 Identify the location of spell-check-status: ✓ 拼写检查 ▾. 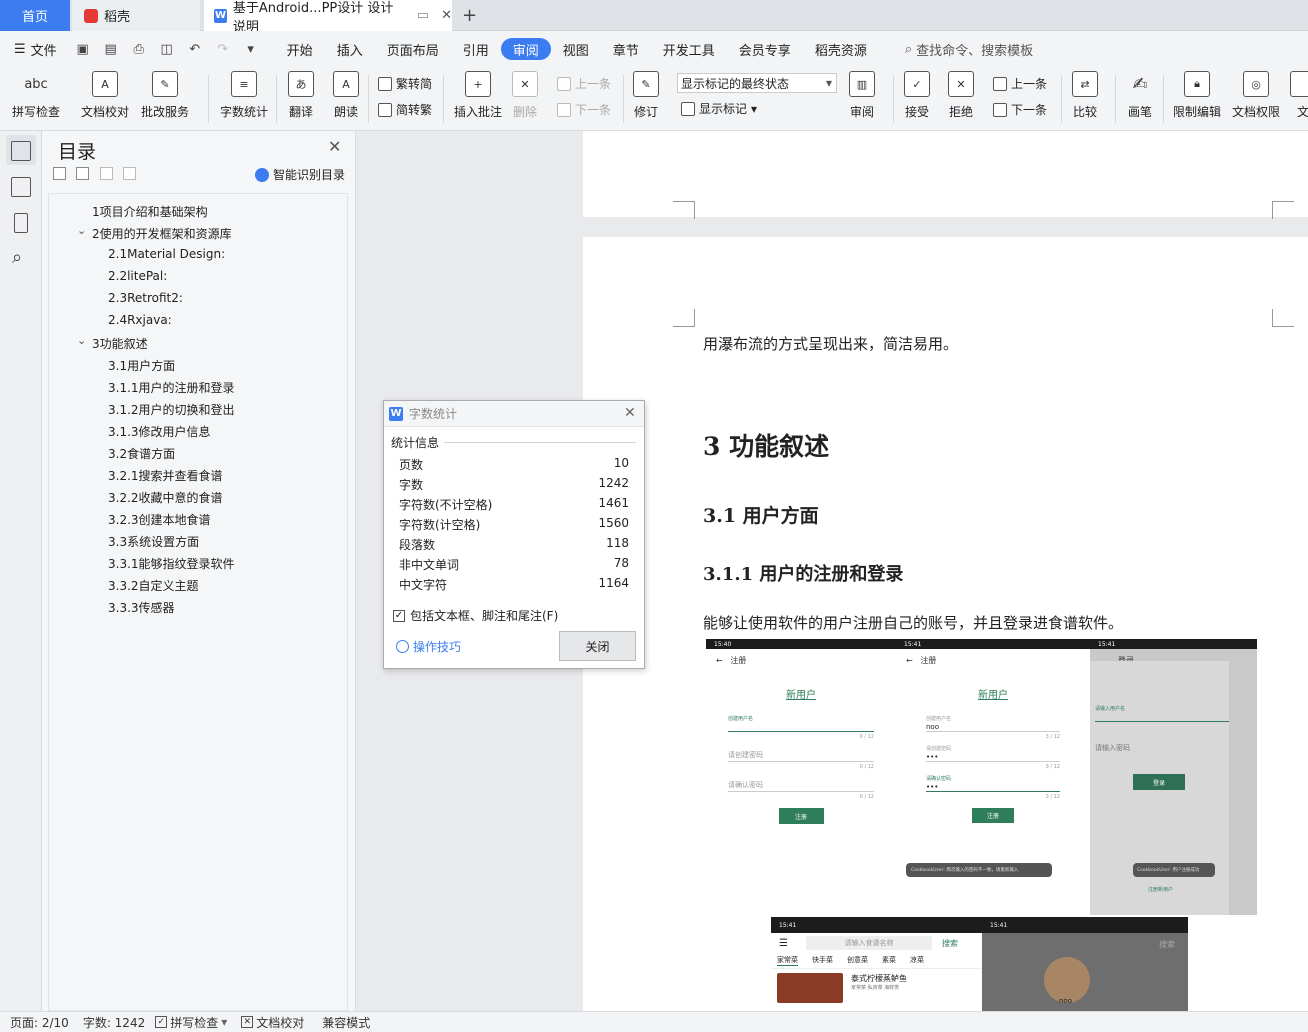
(191, 1022).